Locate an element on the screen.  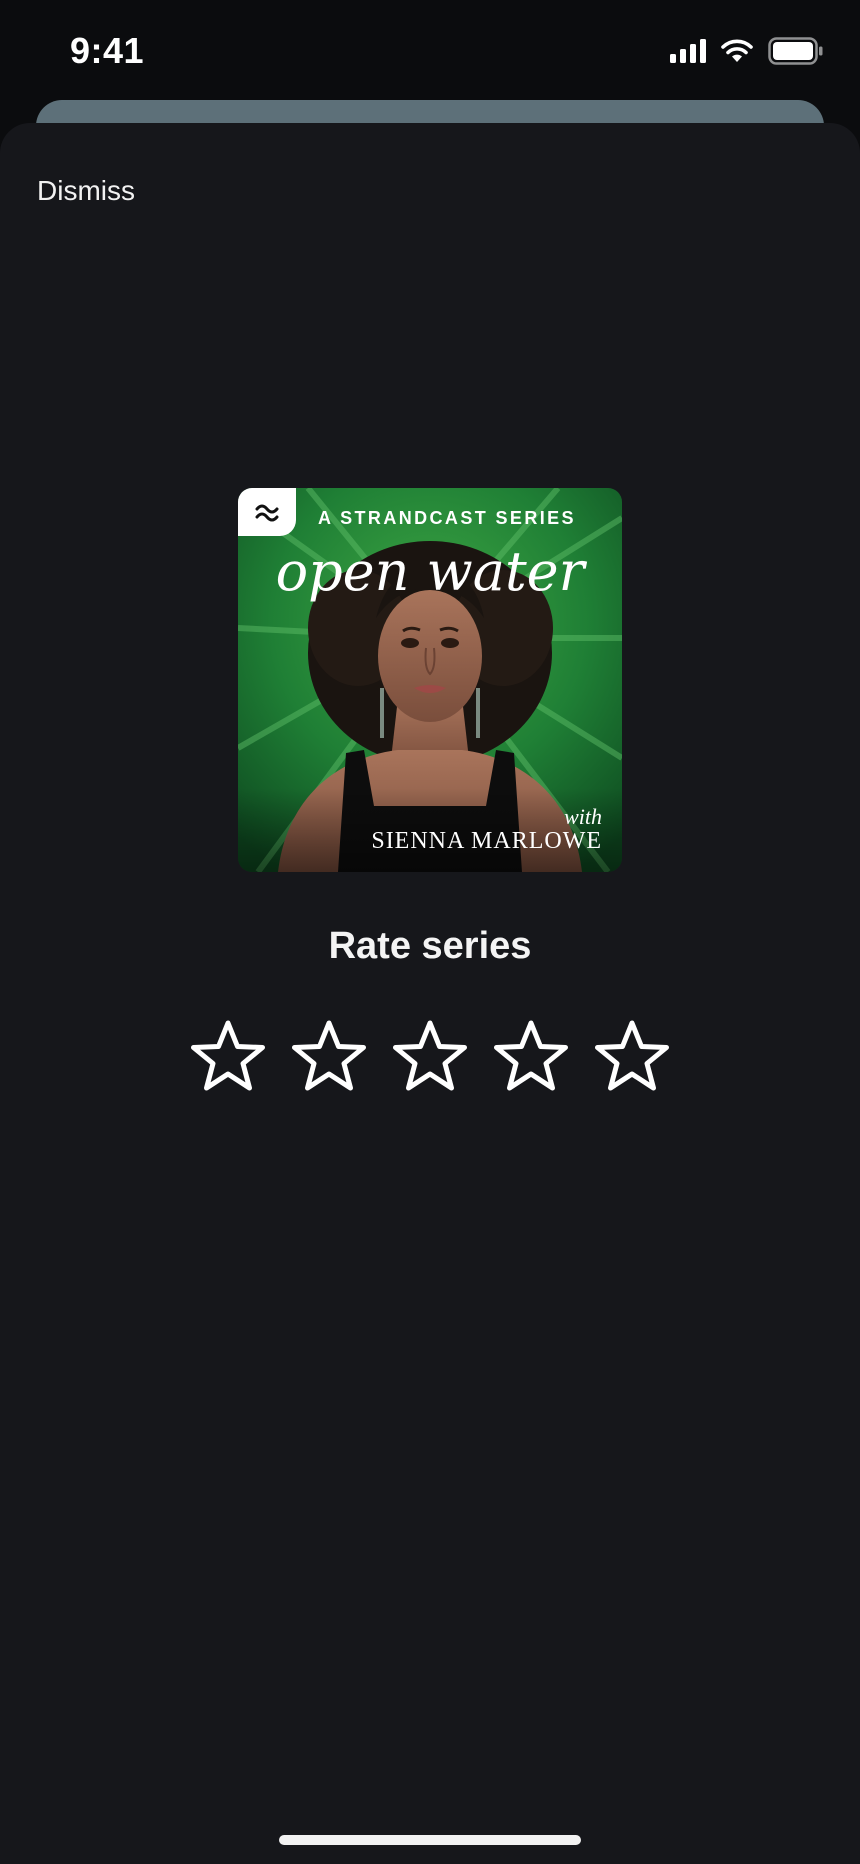
artwork-series-label: A STRANDCAST SERIES is located at coordinates (447, 518).